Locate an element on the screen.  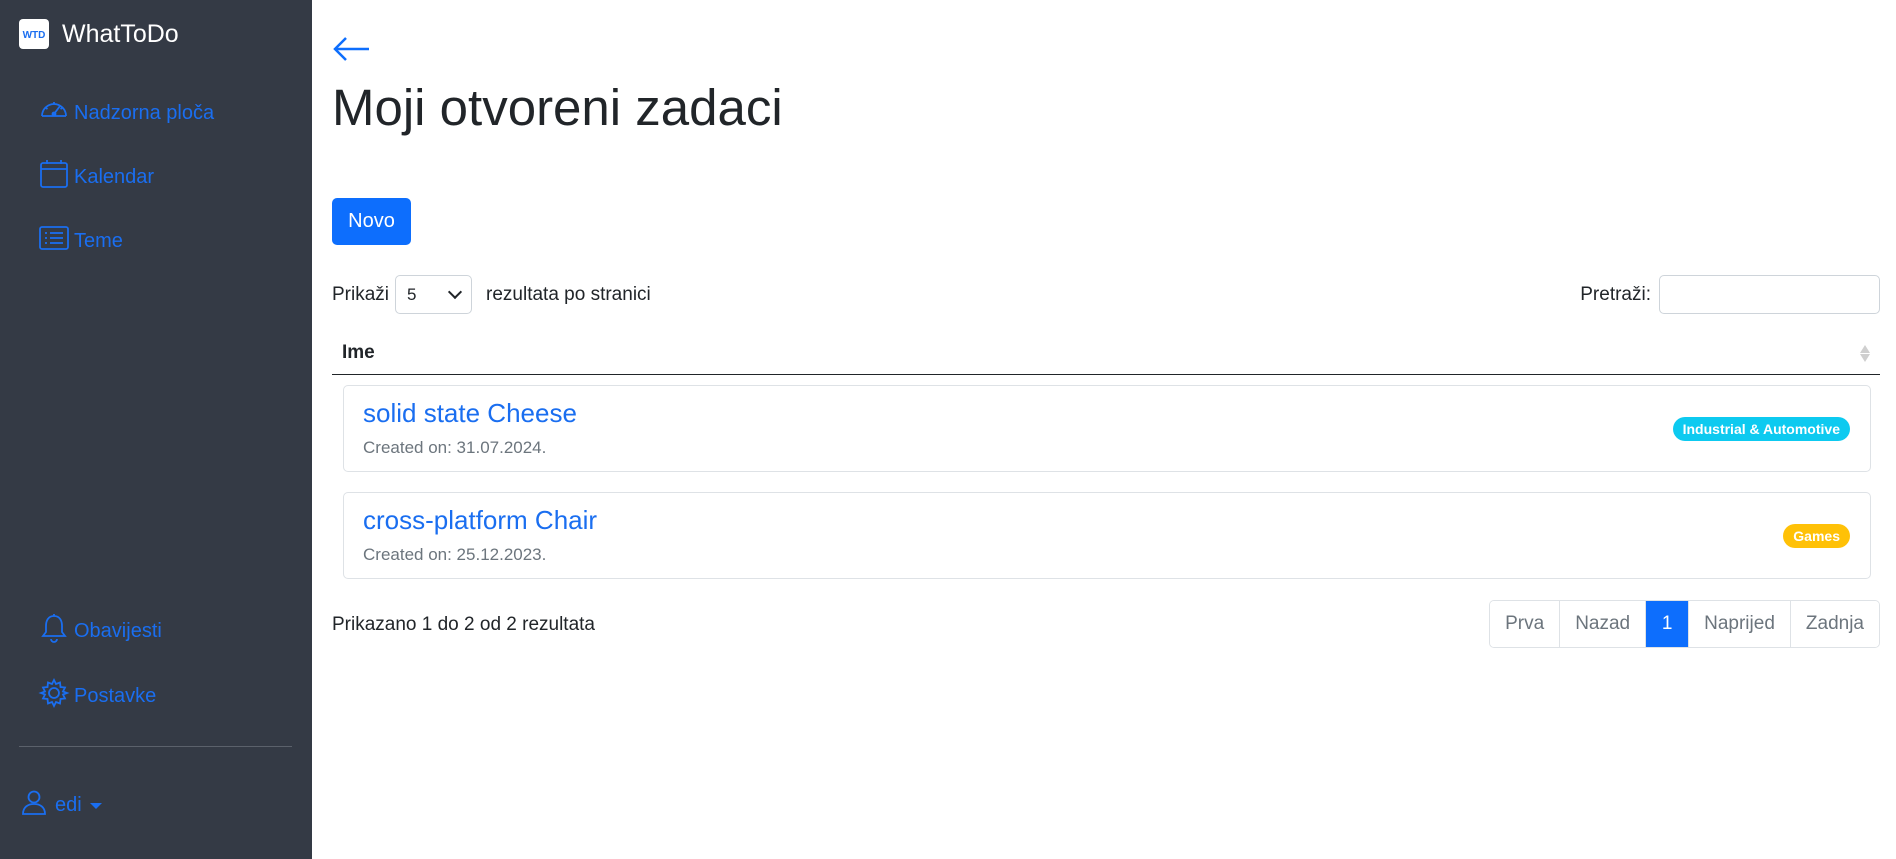
sidebar-item-label: Postavke is located at coordinates (115, 695).